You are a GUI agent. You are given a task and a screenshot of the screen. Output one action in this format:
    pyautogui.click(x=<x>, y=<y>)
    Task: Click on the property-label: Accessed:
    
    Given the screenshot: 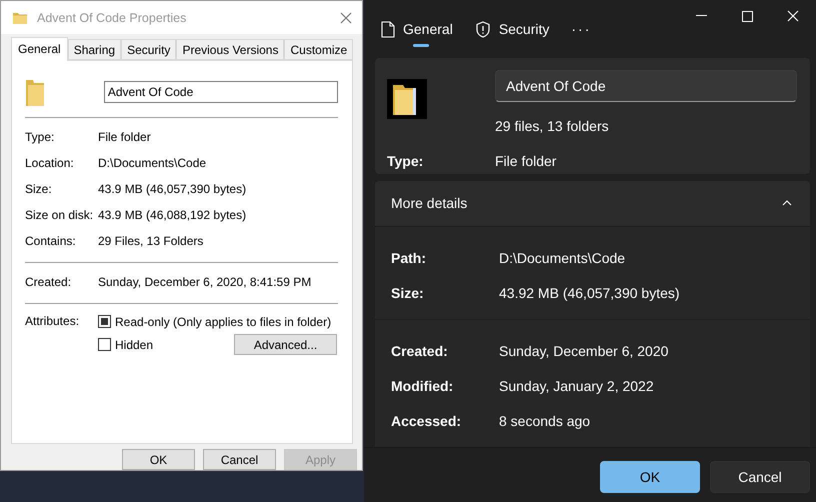 What is the action you would take?
    pyautogui.click(x=426, y=421)
    